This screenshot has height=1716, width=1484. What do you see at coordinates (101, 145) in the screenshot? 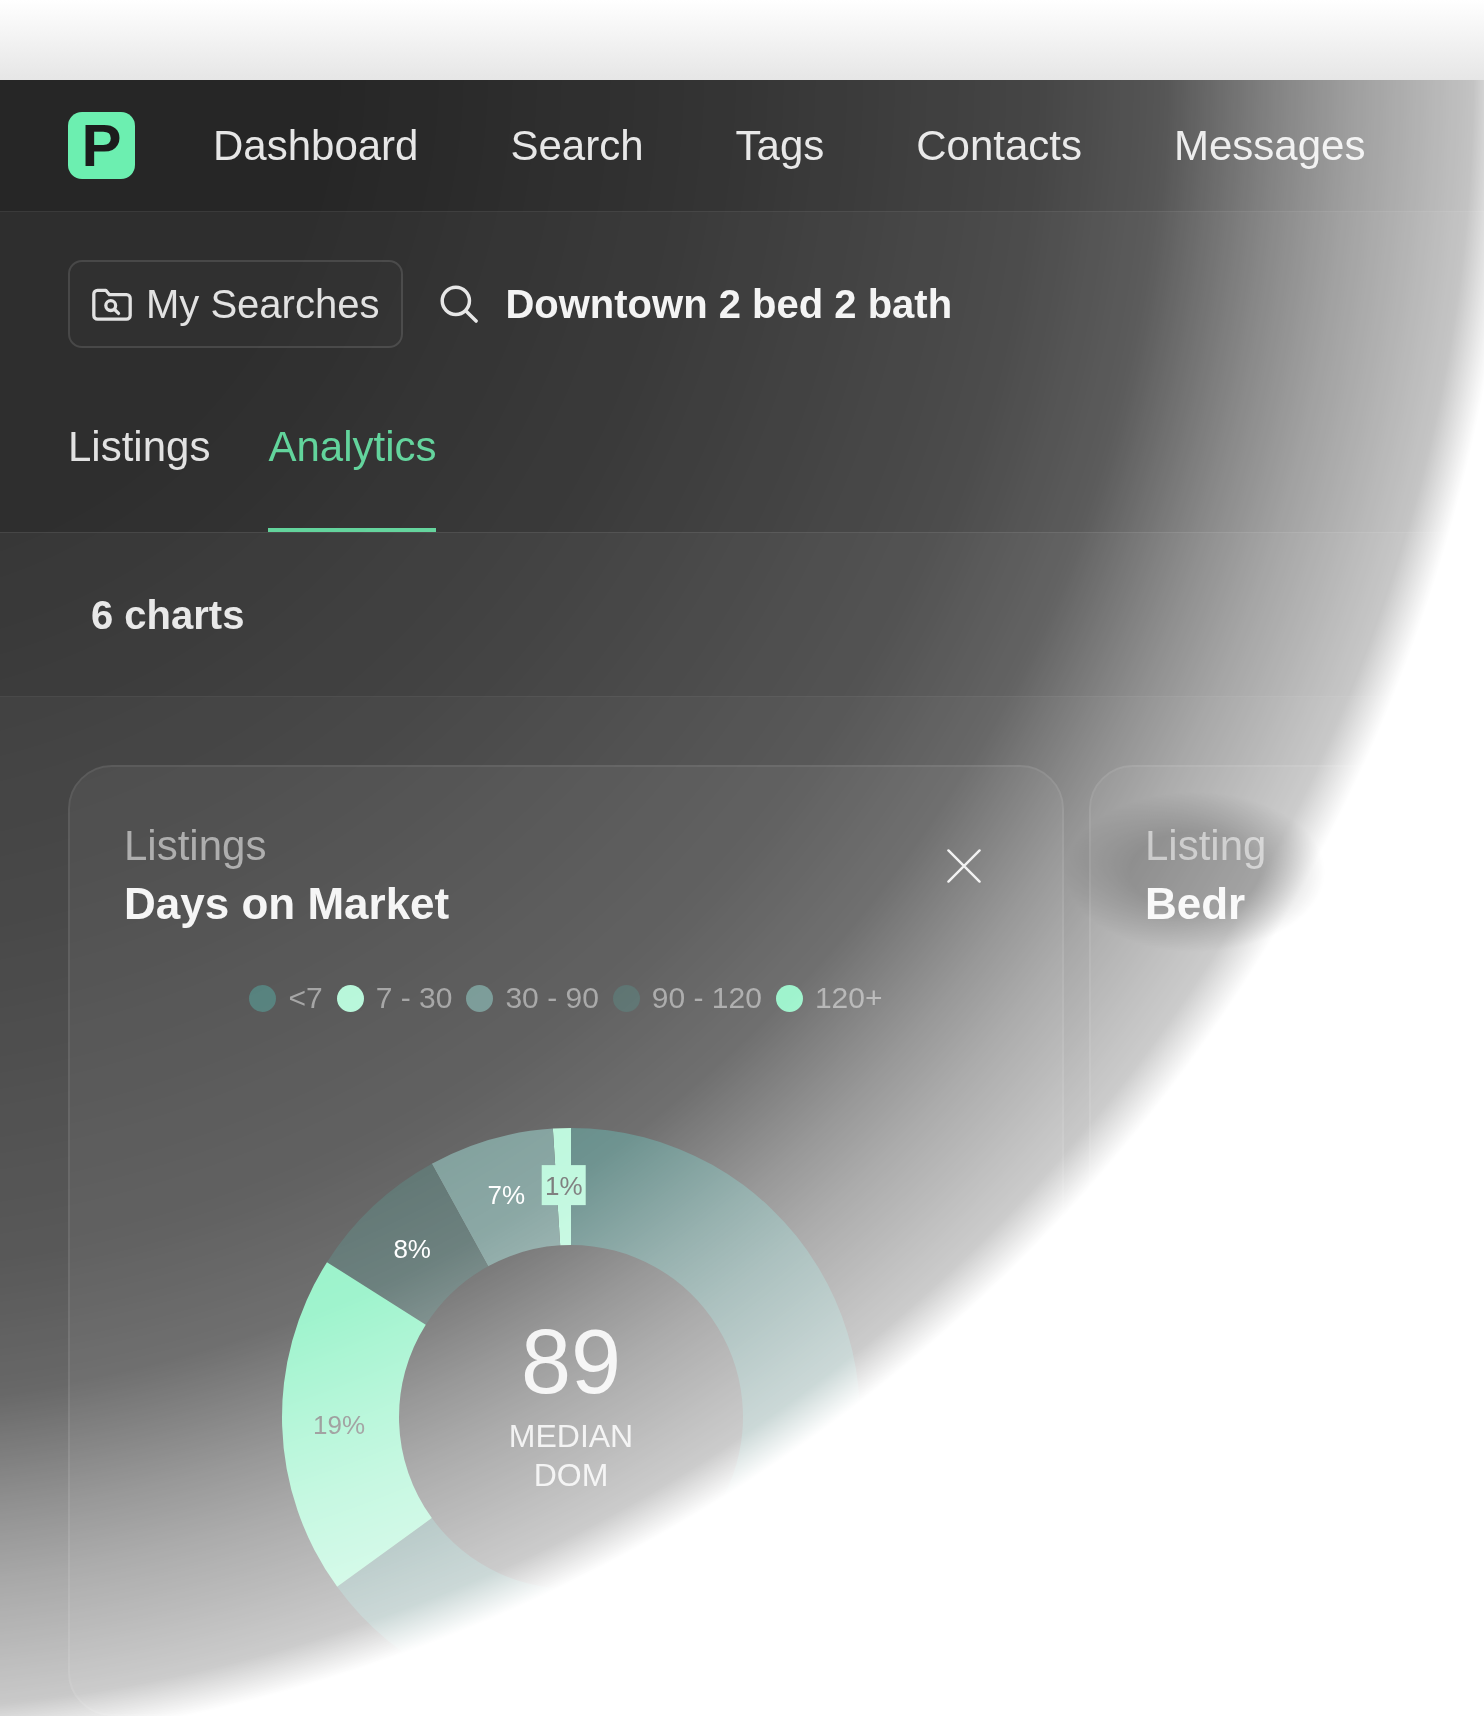
I see `app-logo: P` at bounding box center [101, 145].